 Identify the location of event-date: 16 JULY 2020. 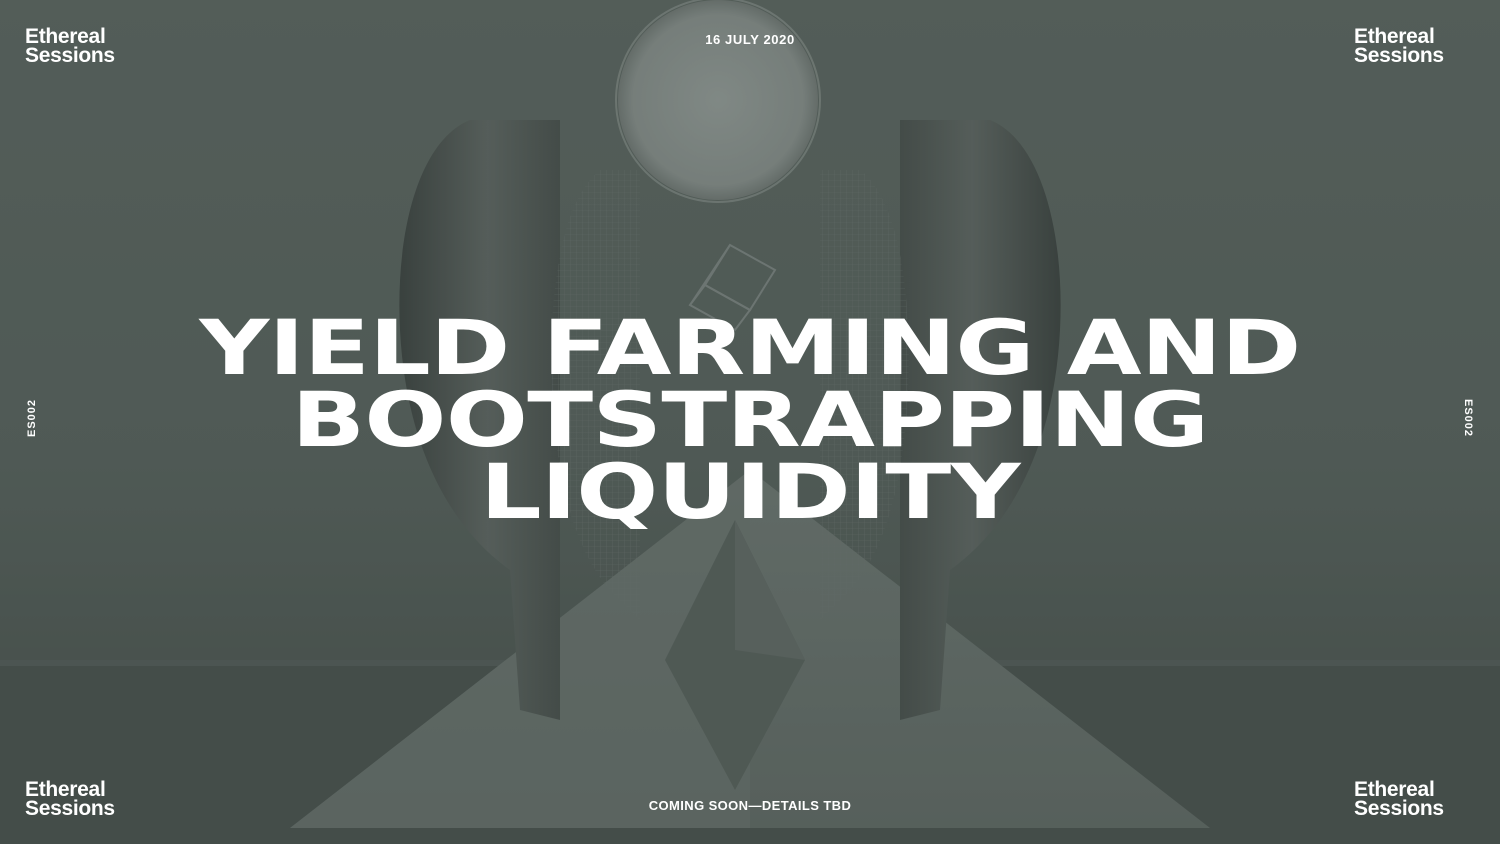
(750, 39).